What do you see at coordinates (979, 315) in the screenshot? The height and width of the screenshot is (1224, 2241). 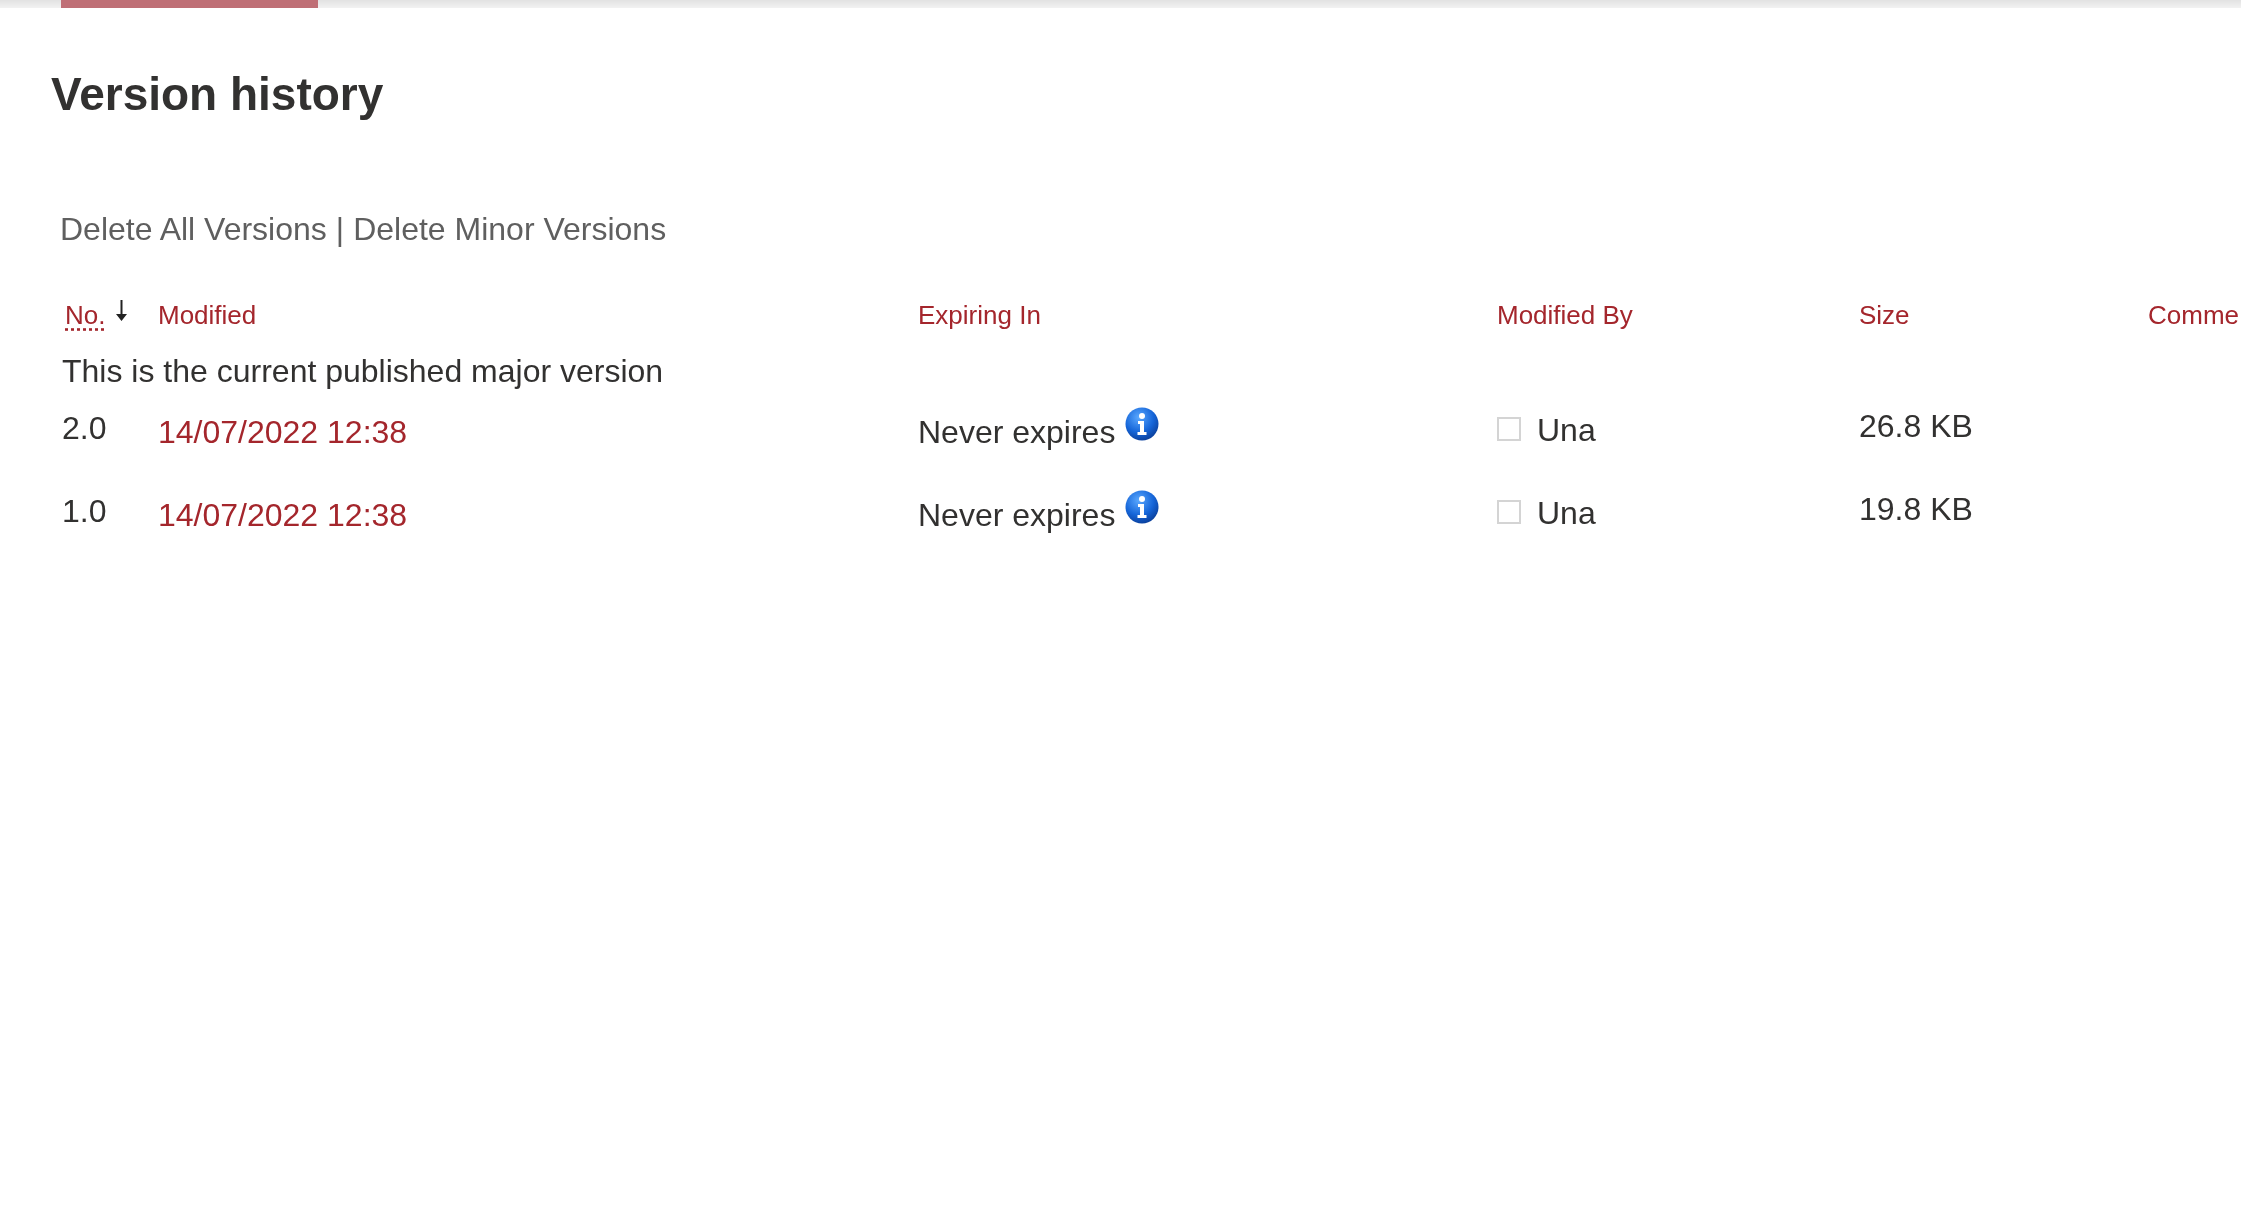 I see `column-header: Expiring In` at bounding box center [979, 315].